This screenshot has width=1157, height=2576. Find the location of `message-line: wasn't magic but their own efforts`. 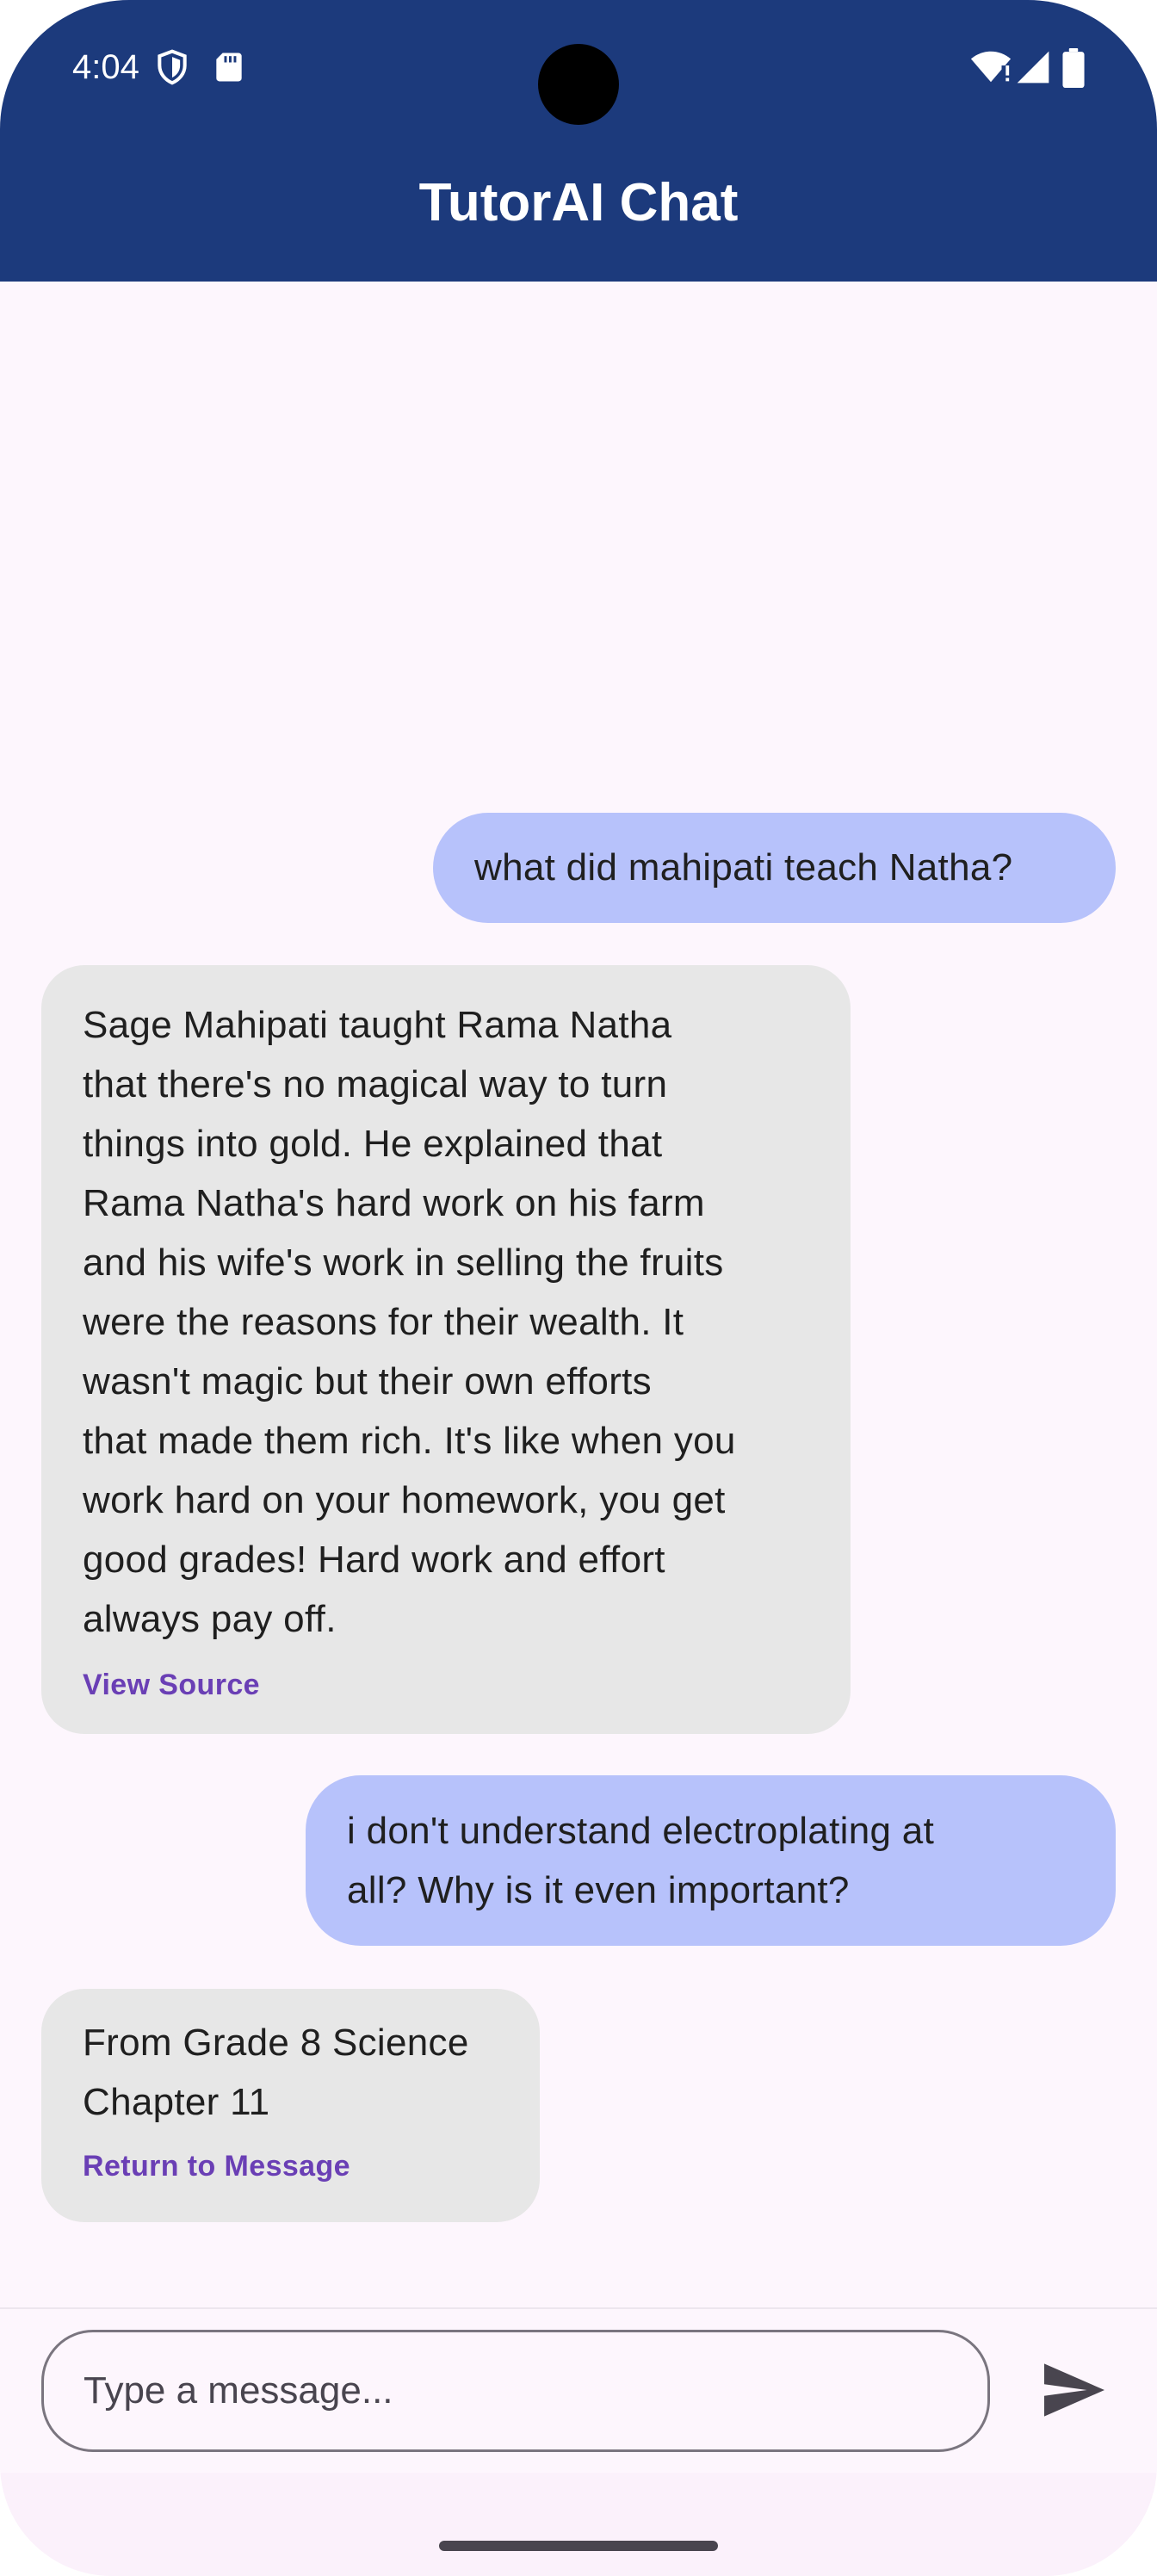

message-line: wasn't magic but their own efforts is located at coordinates (367, 1381).